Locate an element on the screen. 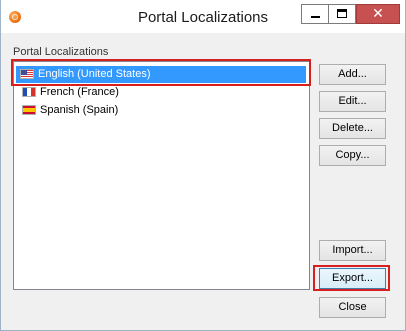  maximize-button is located at coordinates (342, 14).